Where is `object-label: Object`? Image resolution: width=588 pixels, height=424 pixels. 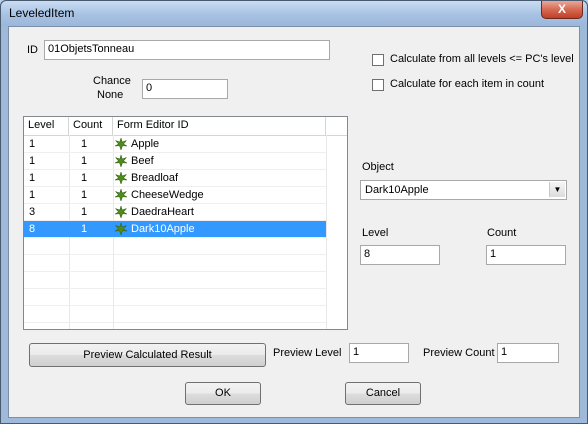
object-label: Object is located at coordinates (378, 167).